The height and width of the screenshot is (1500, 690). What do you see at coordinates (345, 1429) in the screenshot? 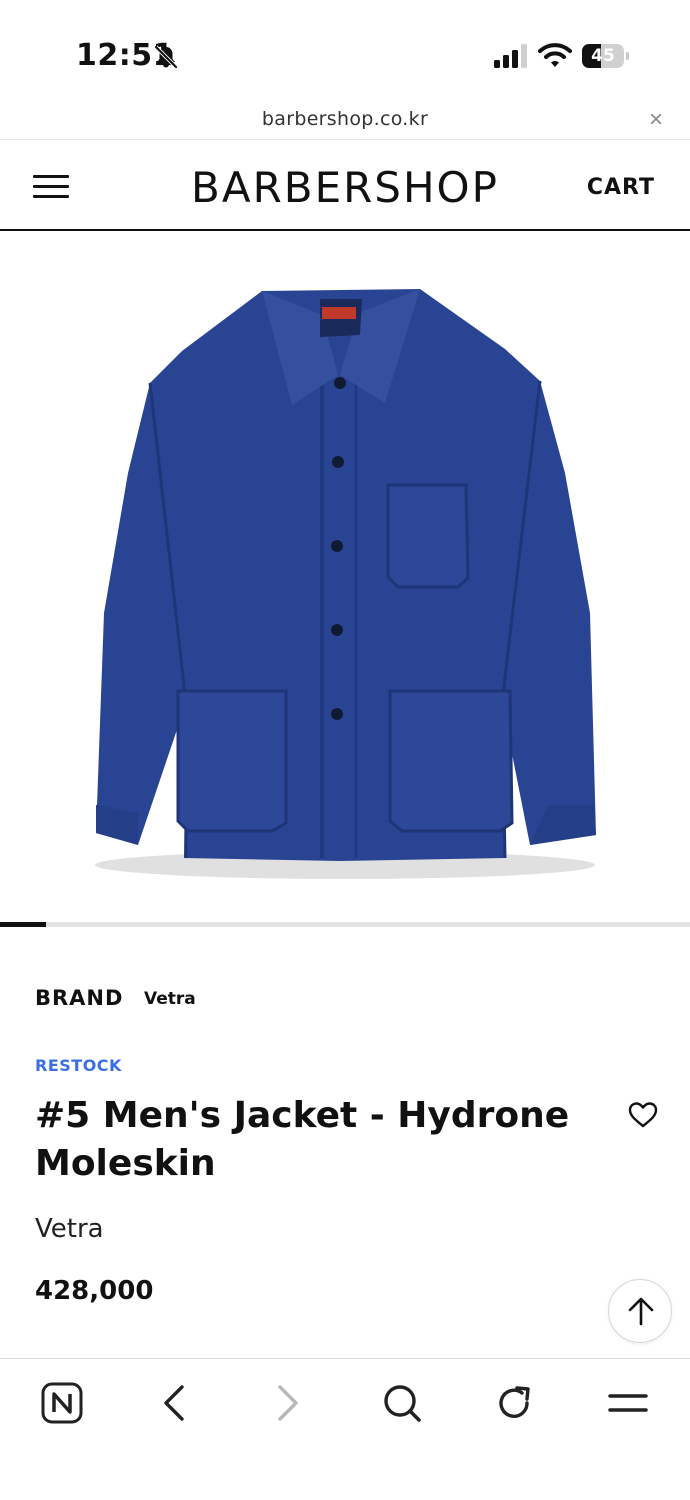
I see `browser-toolbar` at bounding box center [345, 1429].